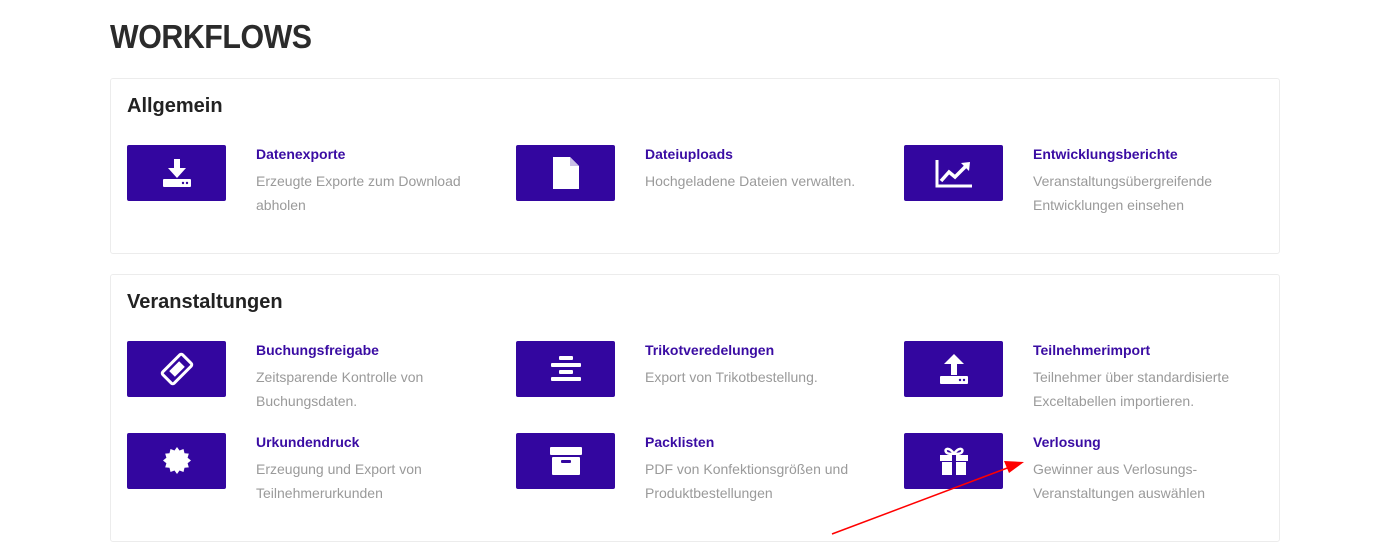 The height and width of the screenshot is (556, 1375). I want to click on tile-title: Teilnehmerimport, so click(1091, 350).